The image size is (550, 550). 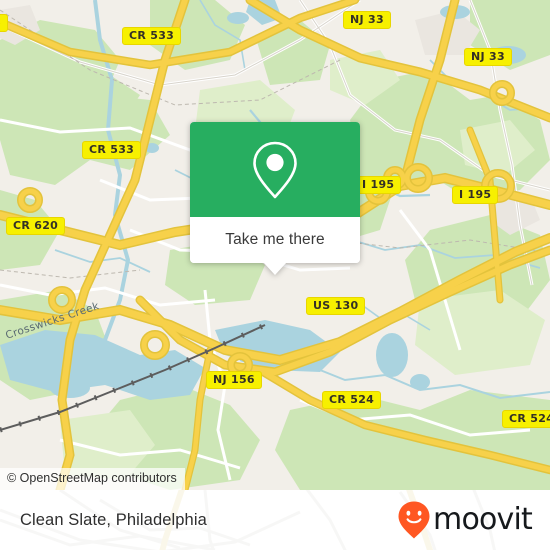 I want to click on moovit-brand: moovit, so click(x=465, y=520).